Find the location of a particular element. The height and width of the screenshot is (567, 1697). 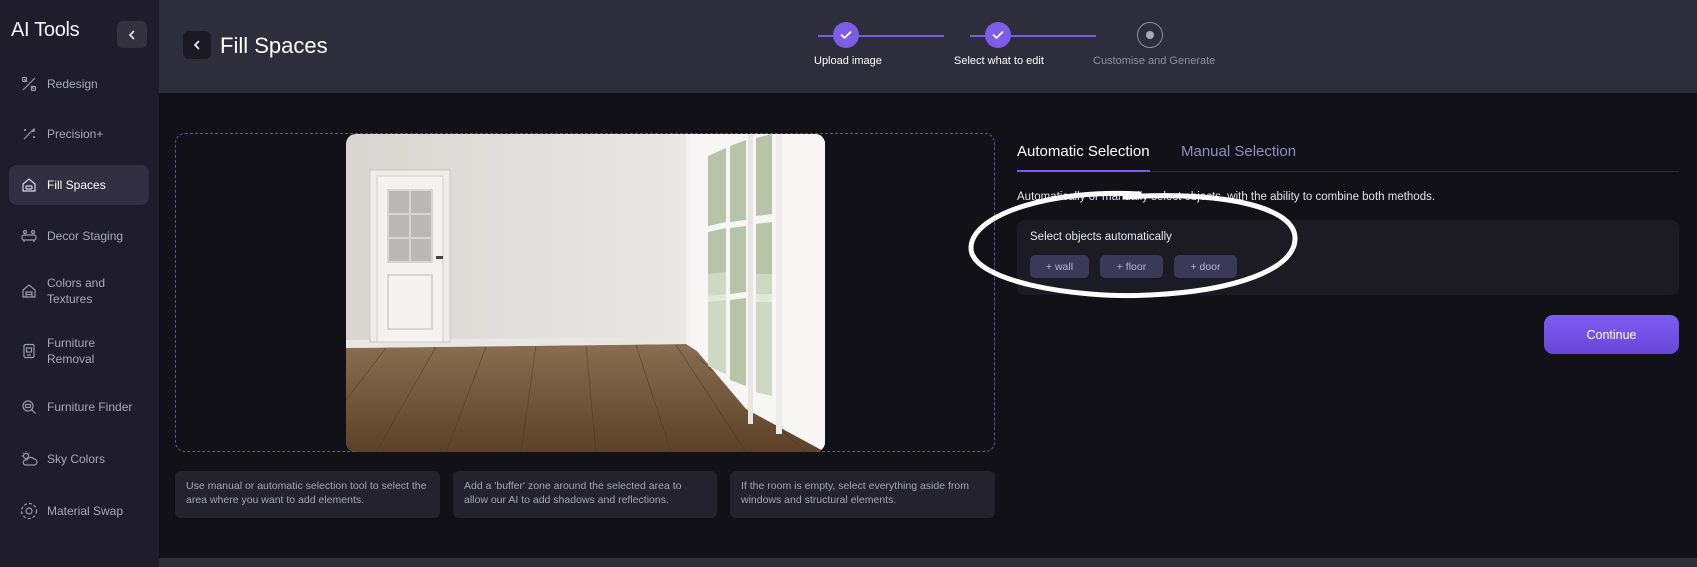

chip-floor: + floor is located at coordinates (1131, 266).